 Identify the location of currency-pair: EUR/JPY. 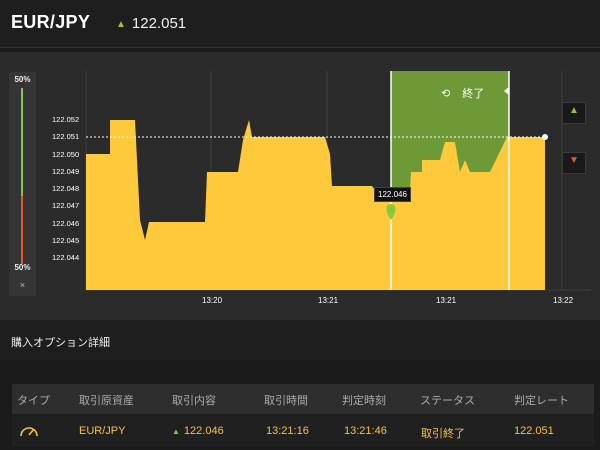
(51, 22).